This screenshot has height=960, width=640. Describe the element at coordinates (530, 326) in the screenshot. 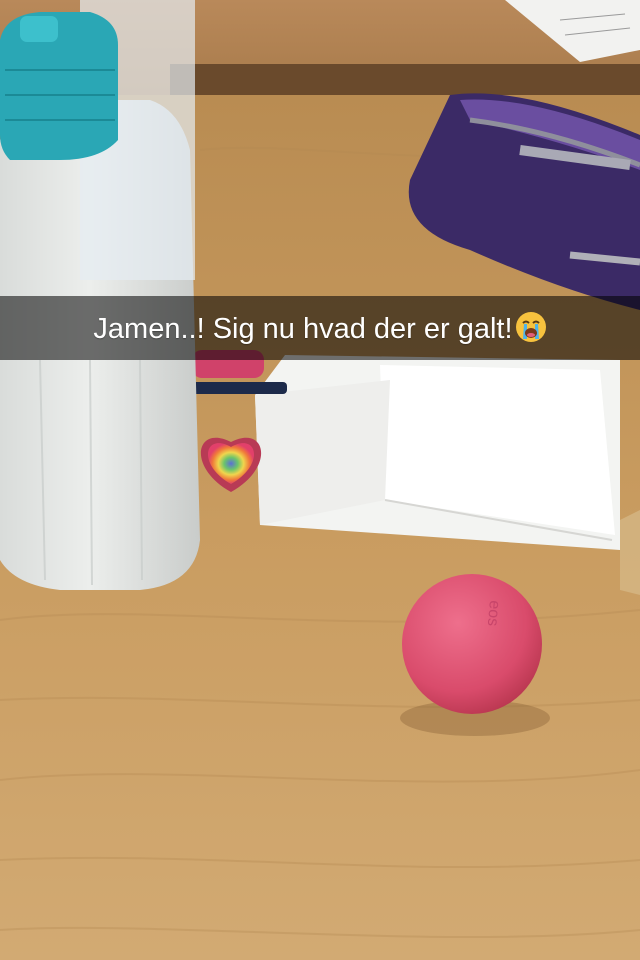

I see `loudly-crying-face-icon` at that location.